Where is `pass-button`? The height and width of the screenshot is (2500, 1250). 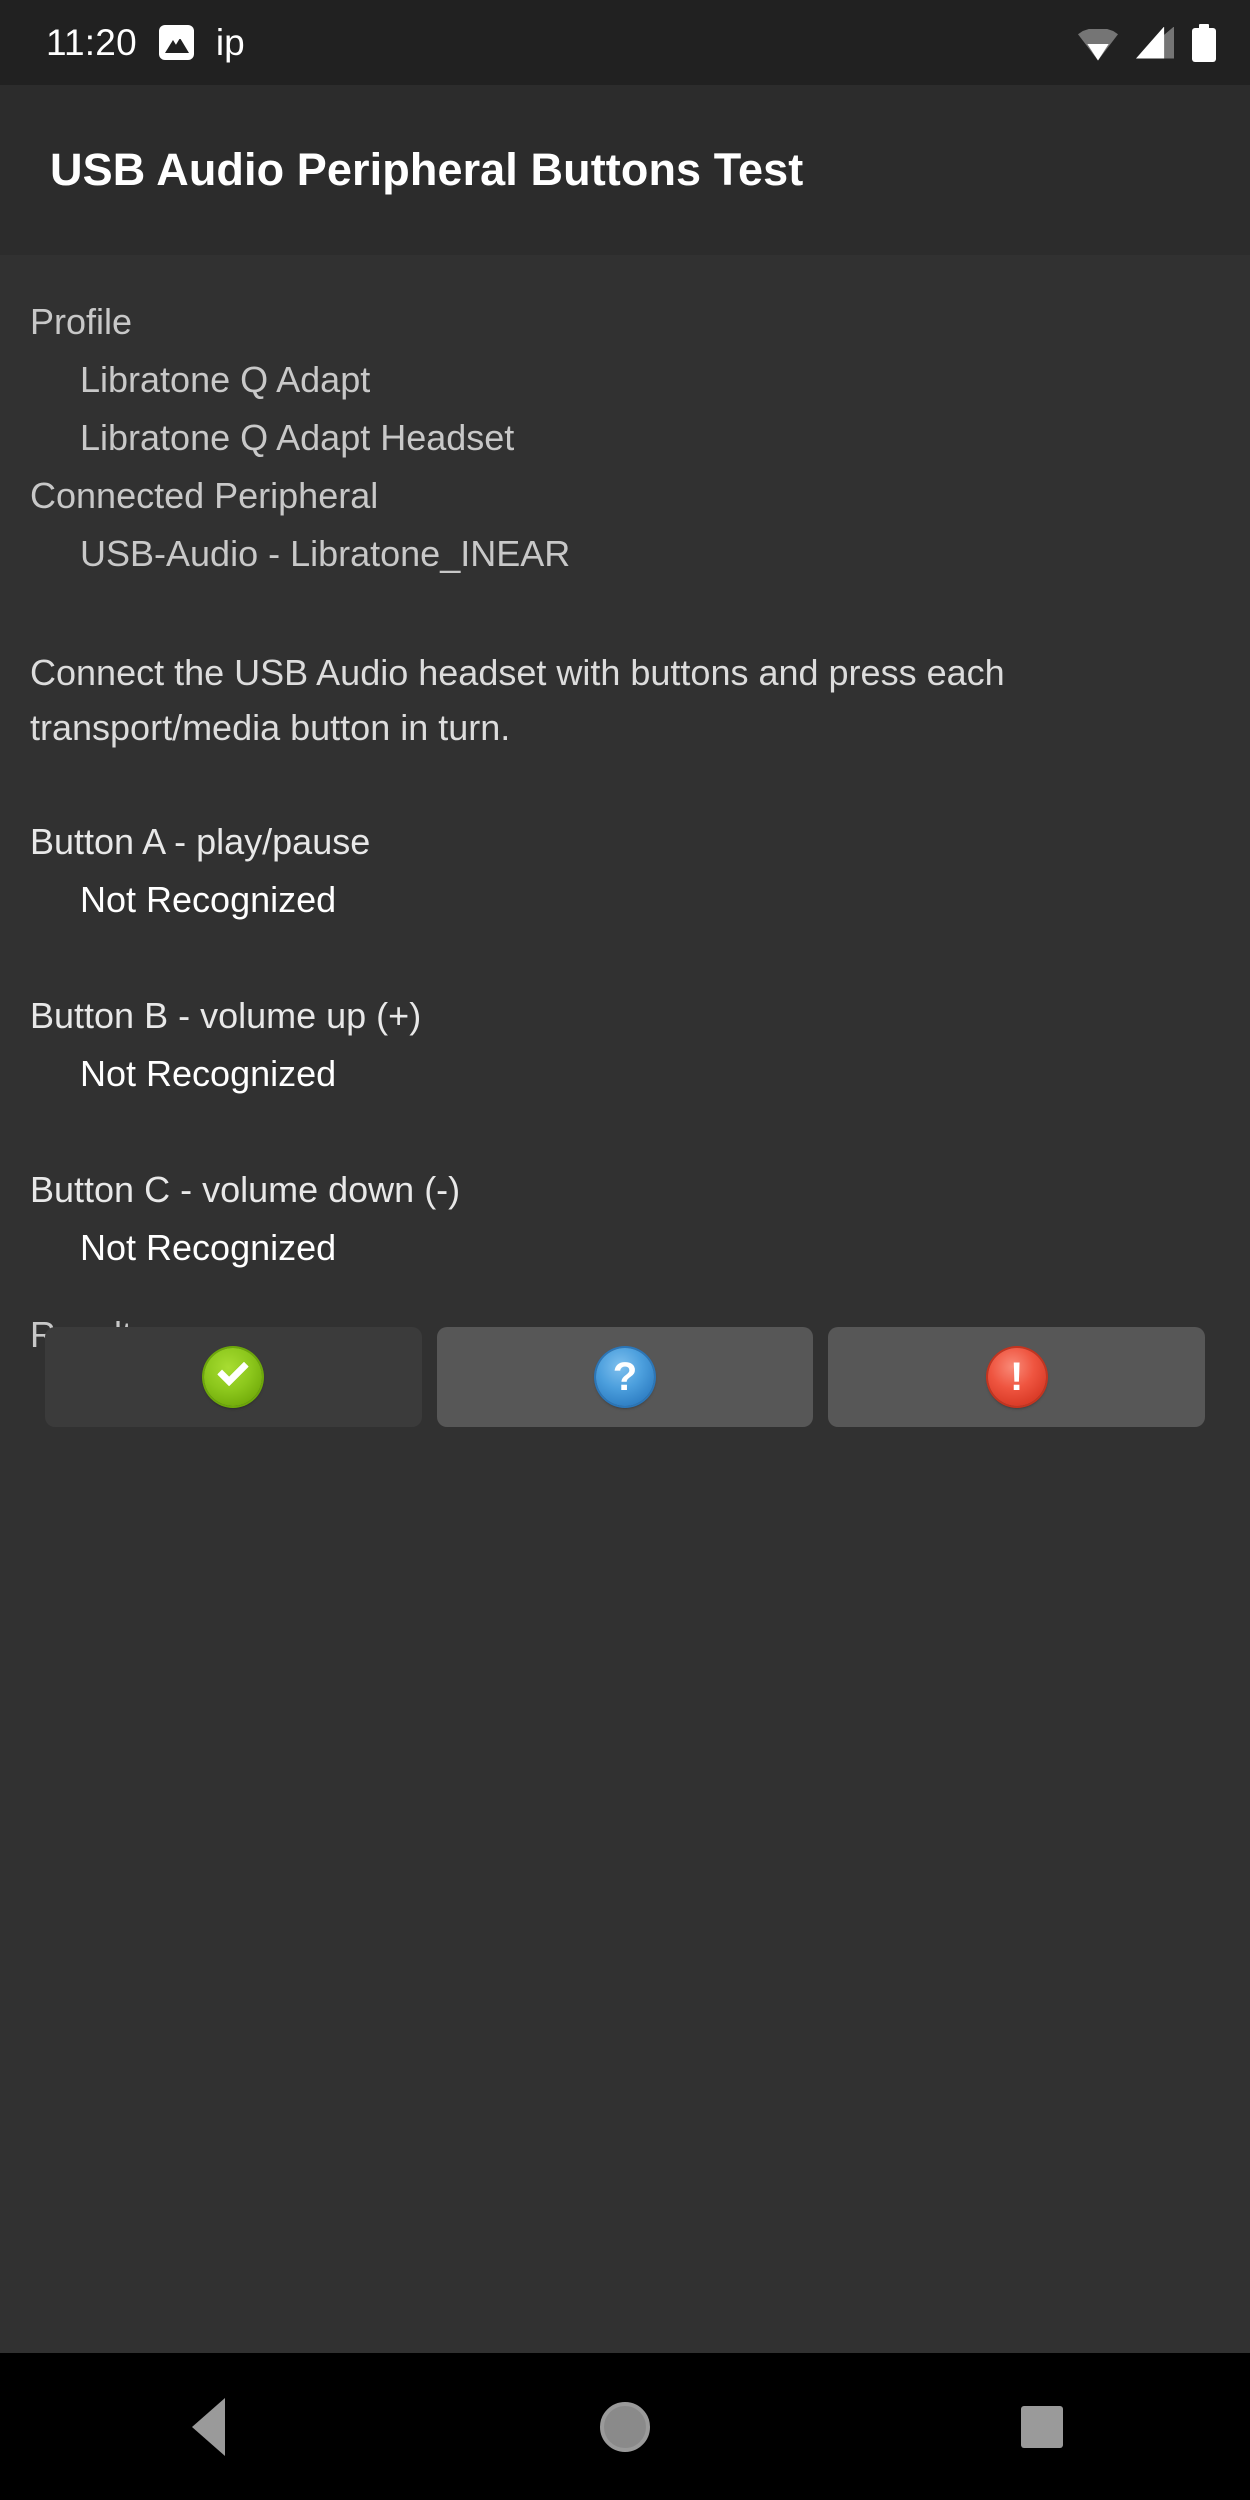 pass-button is located at coordinates (233, 1377).